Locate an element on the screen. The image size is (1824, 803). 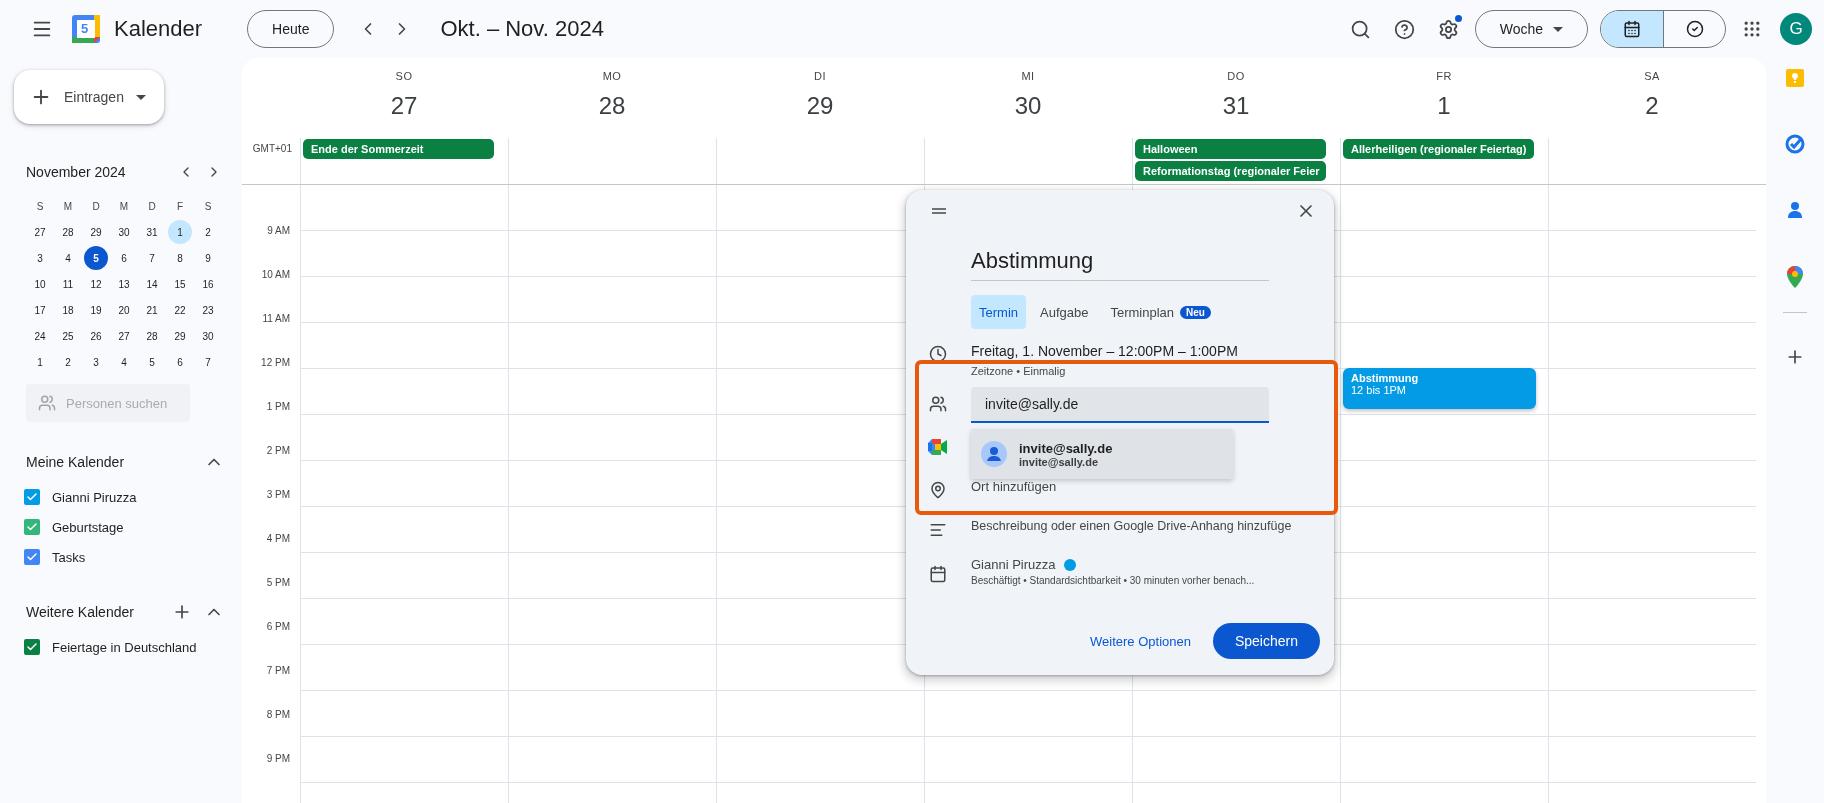
mini-calendar-day: 31 is located at coordinates (152, 232).